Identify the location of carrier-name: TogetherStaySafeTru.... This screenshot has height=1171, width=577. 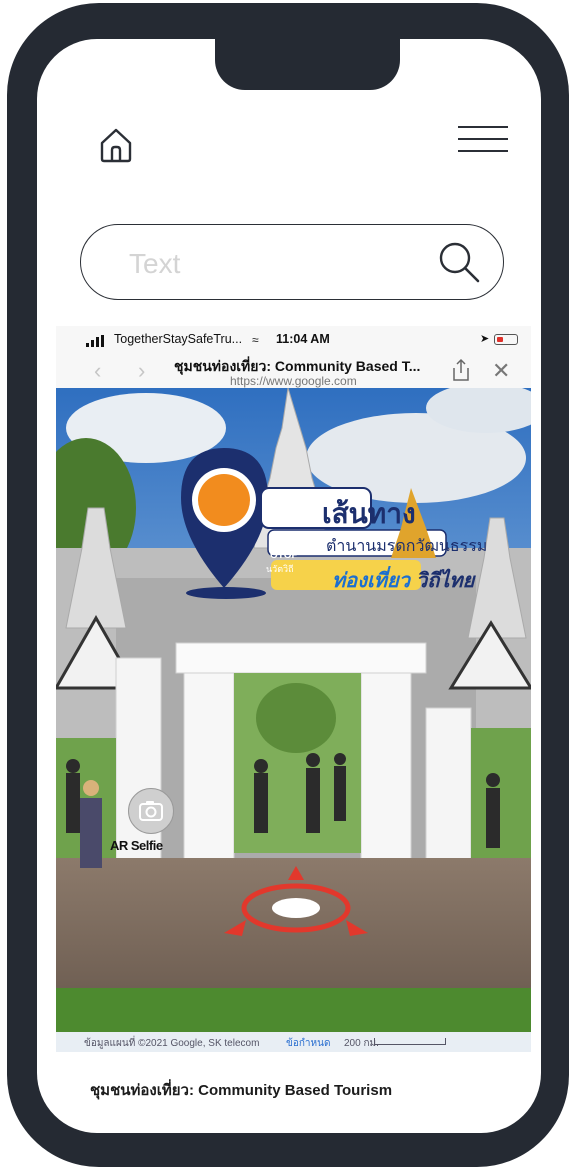
(178, 339).